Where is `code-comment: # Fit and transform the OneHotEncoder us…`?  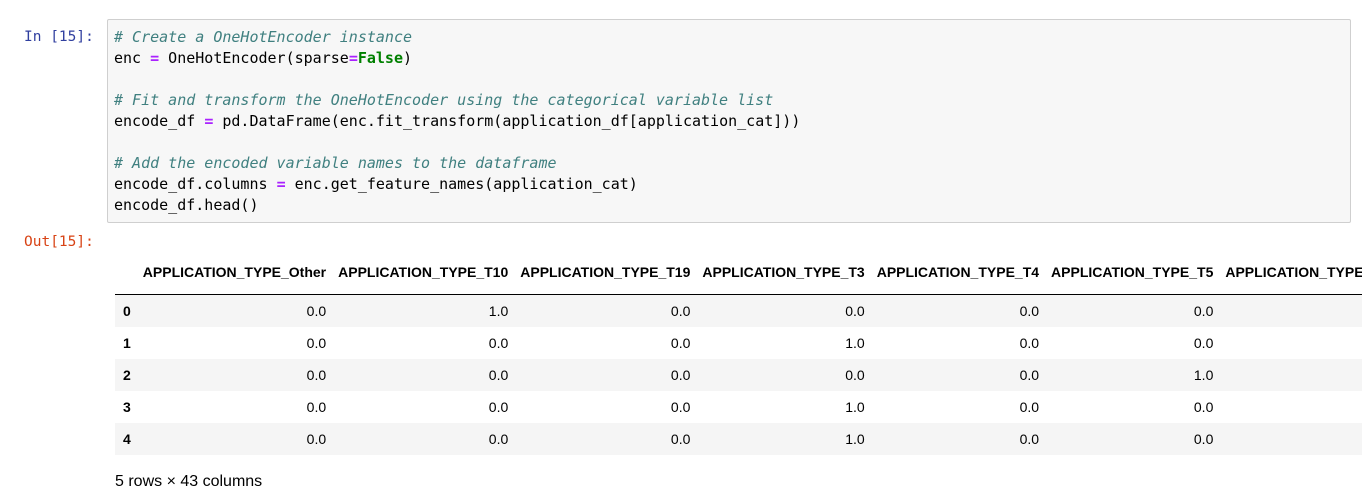 code-comment: # Fit and transform the OneHotEncoder us… is located at coordinates (444, 100).